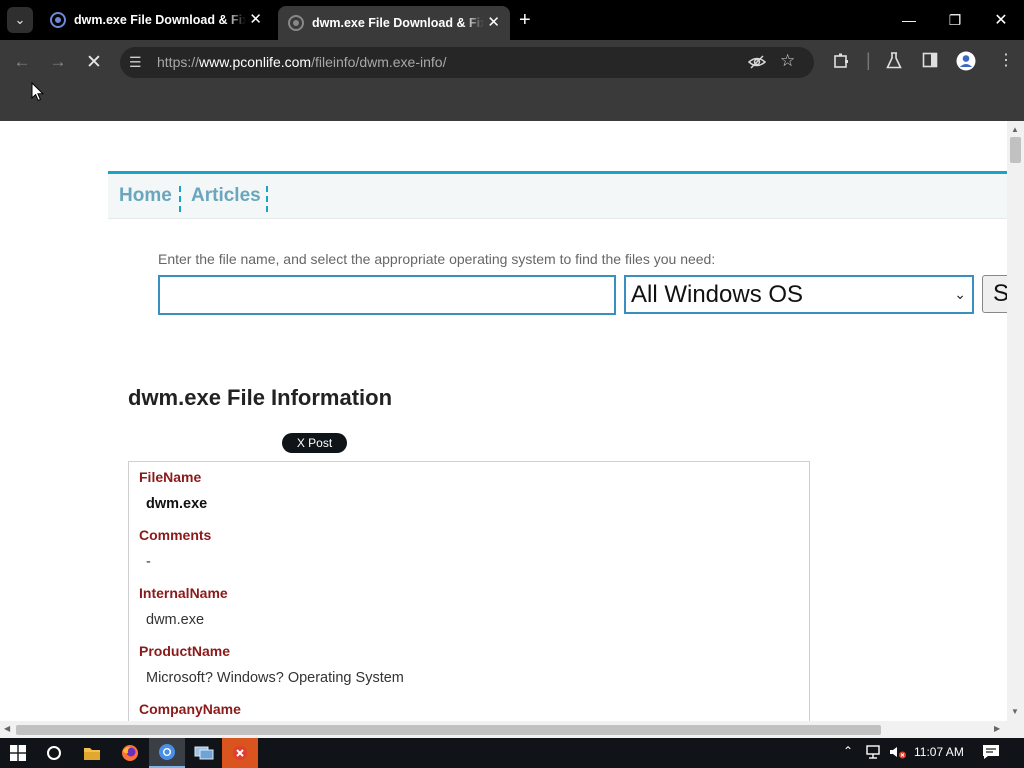 Image resolution: width=1024 pixels, height=768 pixels. Describe the element at coordinates (512, 102) in the screenshot. I see `bookmarks-bar` at that location.